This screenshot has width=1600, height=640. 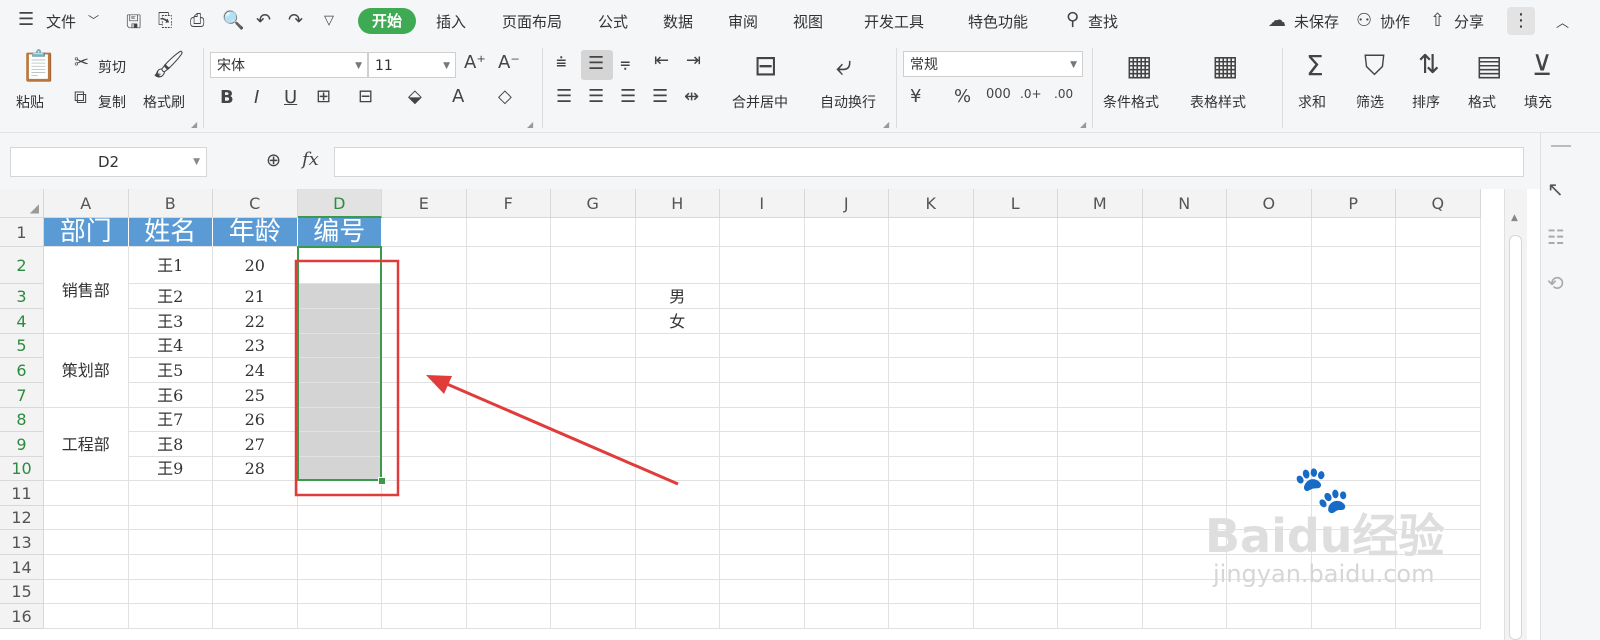 I want to click on watermark-brand: Baidu经验, so click(x=1325, y=536).